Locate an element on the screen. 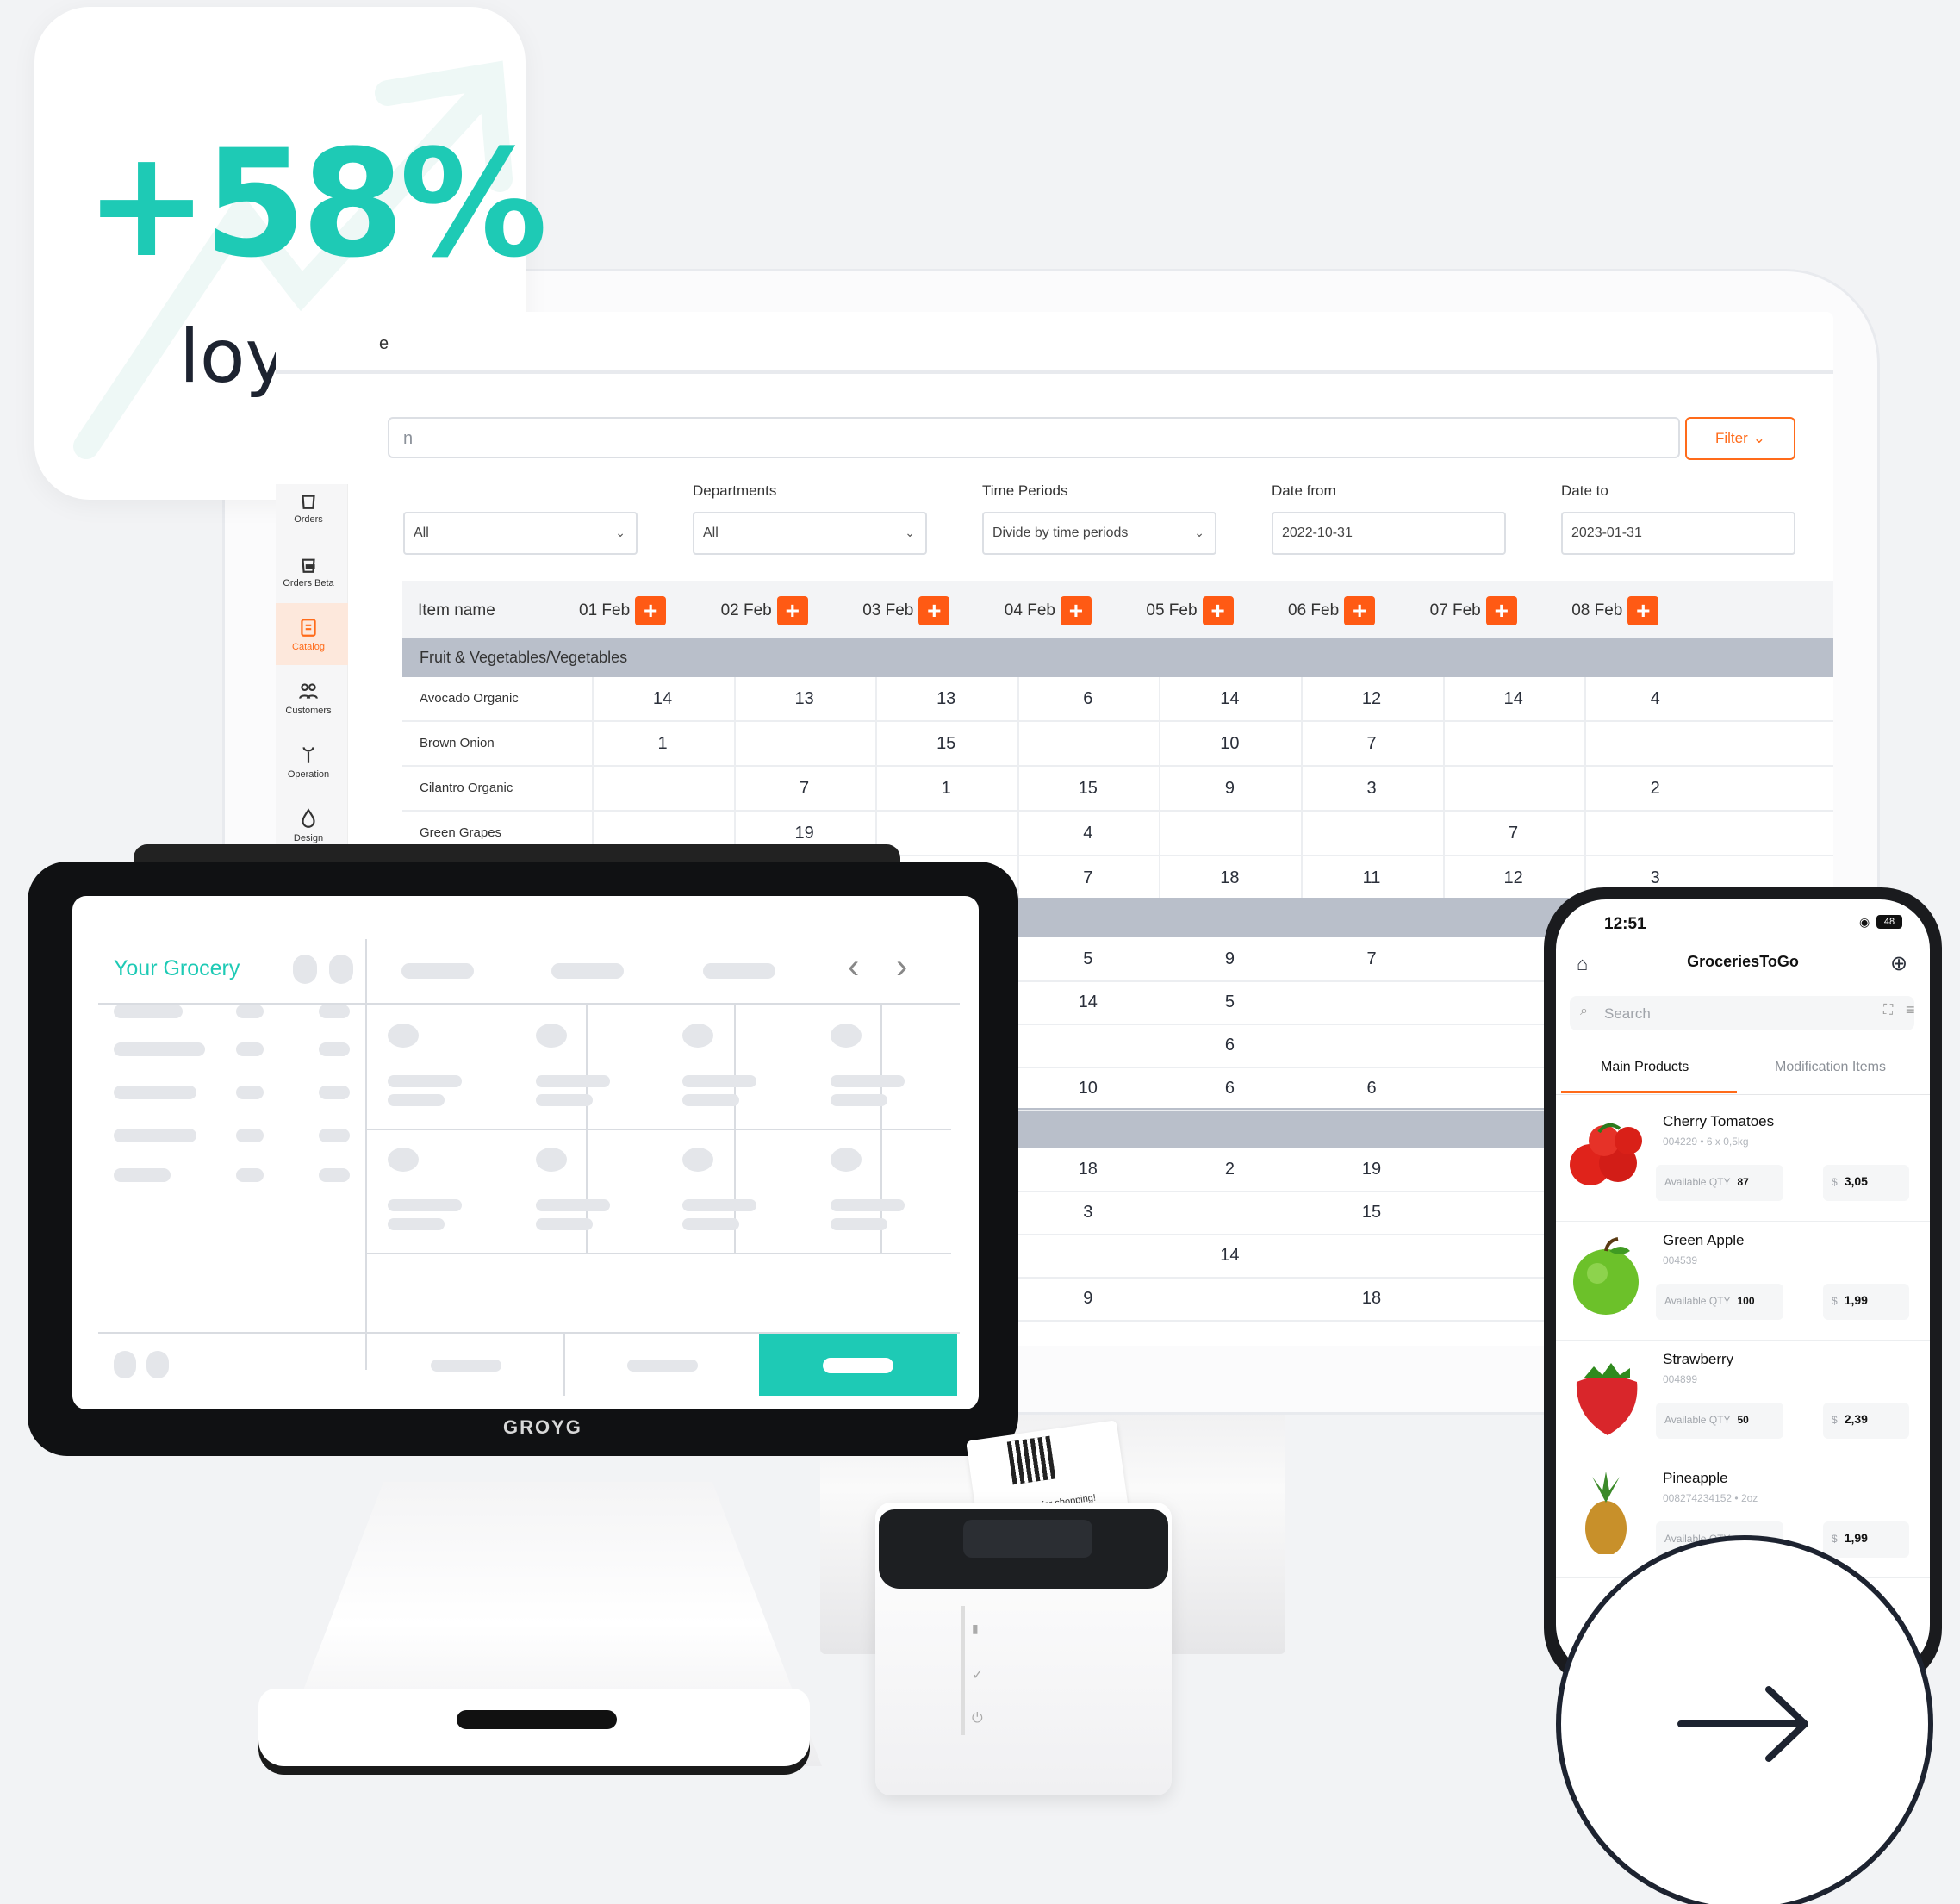 The image size is (1960, 1904). departments-select: All ⌄ is located at coordinates (810, 533).